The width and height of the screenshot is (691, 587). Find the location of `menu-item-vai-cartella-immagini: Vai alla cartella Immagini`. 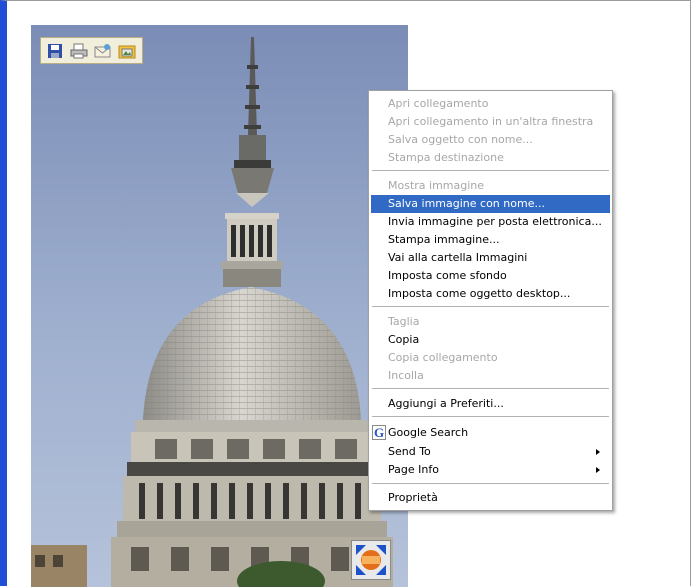

menu-item-vai-cartella-immagini: Vai alla cartella Immagini is located at coordinates (490, 258).